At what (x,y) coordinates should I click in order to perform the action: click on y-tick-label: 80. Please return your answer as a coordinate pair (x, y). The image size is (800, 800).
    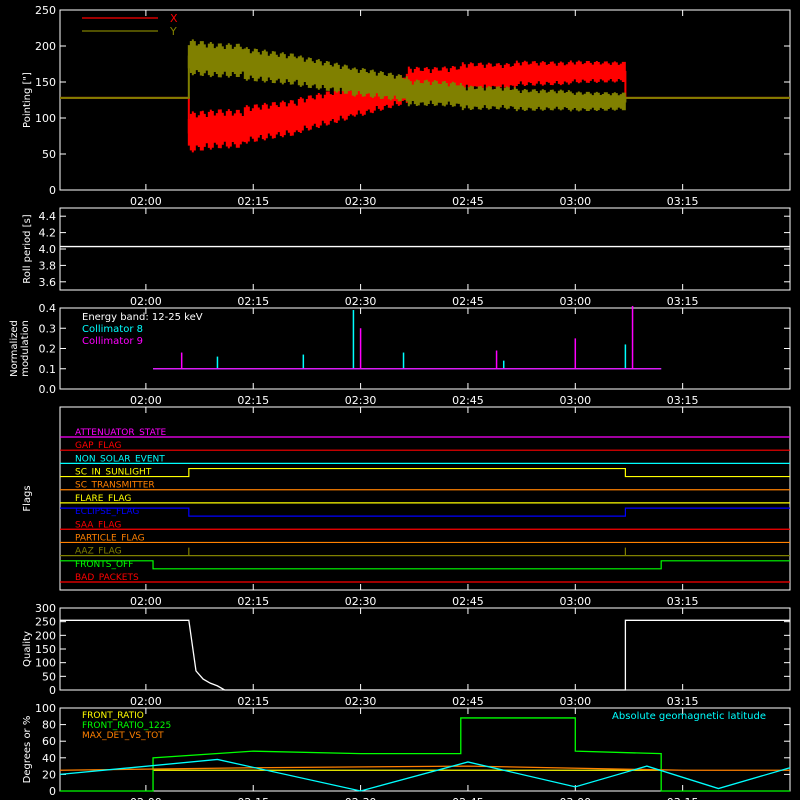
    Looking at the image, I should click on (49, 725).